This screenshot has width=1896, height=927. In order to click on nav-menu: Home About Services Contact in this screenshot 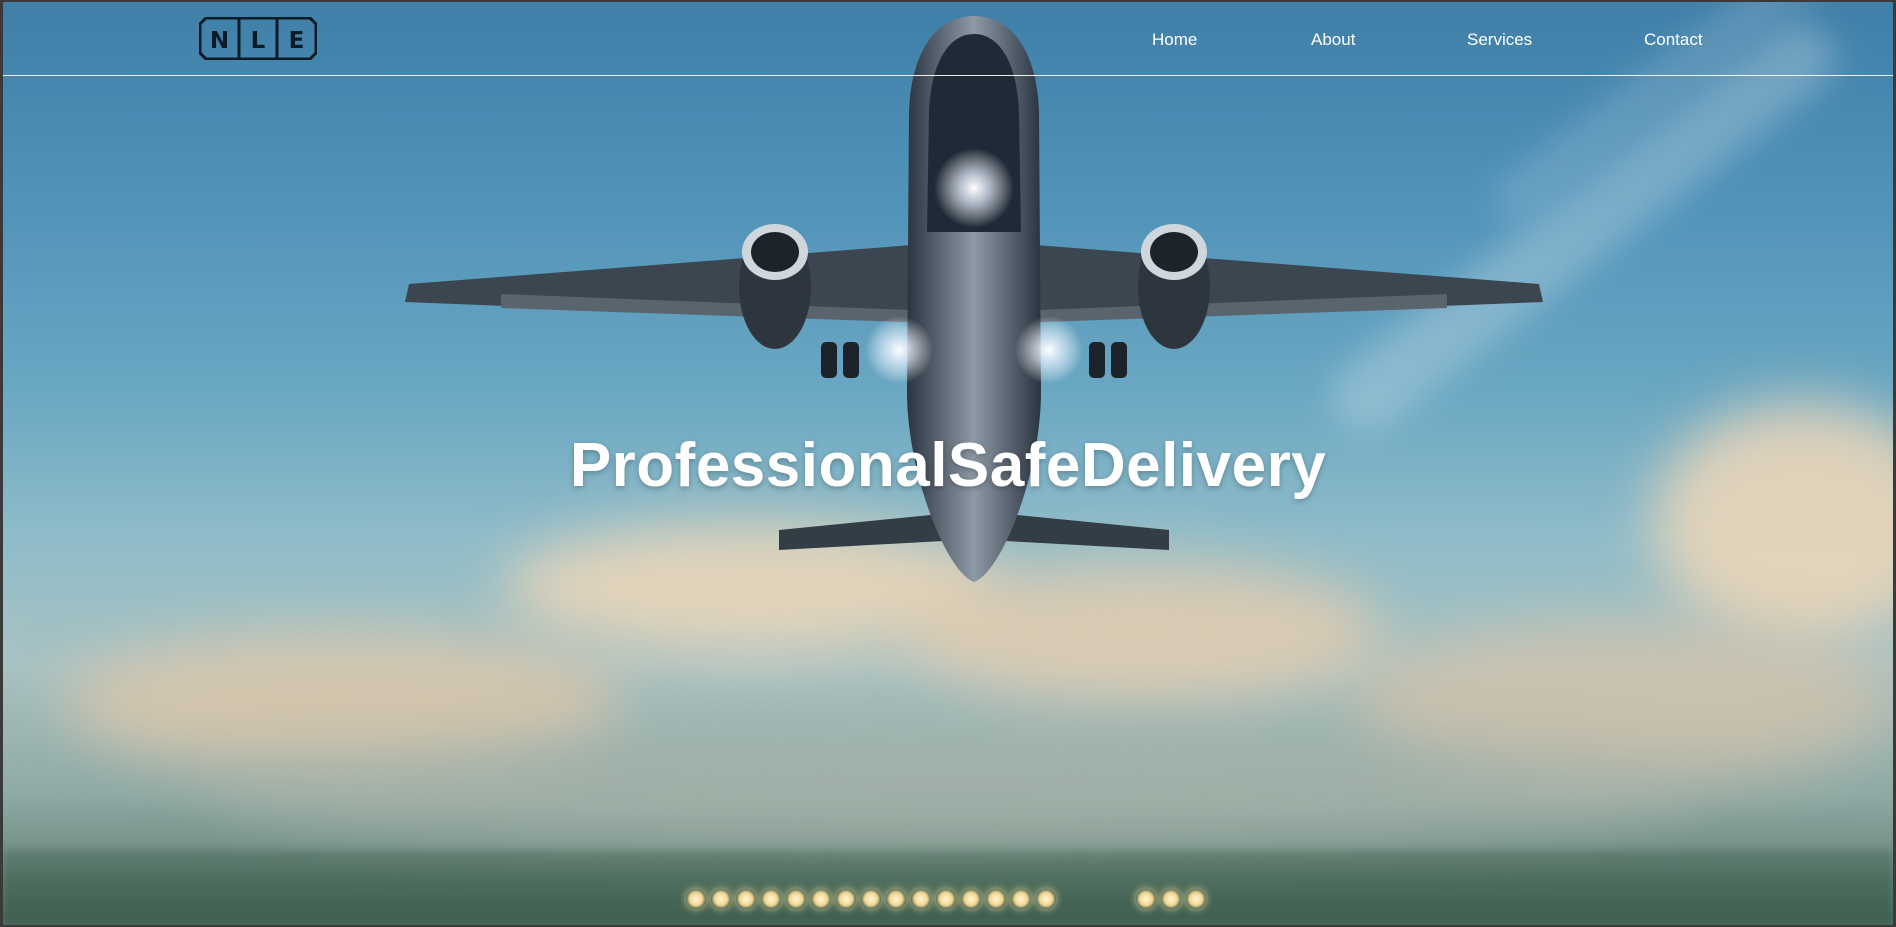, I will do `click(948, 41)`.